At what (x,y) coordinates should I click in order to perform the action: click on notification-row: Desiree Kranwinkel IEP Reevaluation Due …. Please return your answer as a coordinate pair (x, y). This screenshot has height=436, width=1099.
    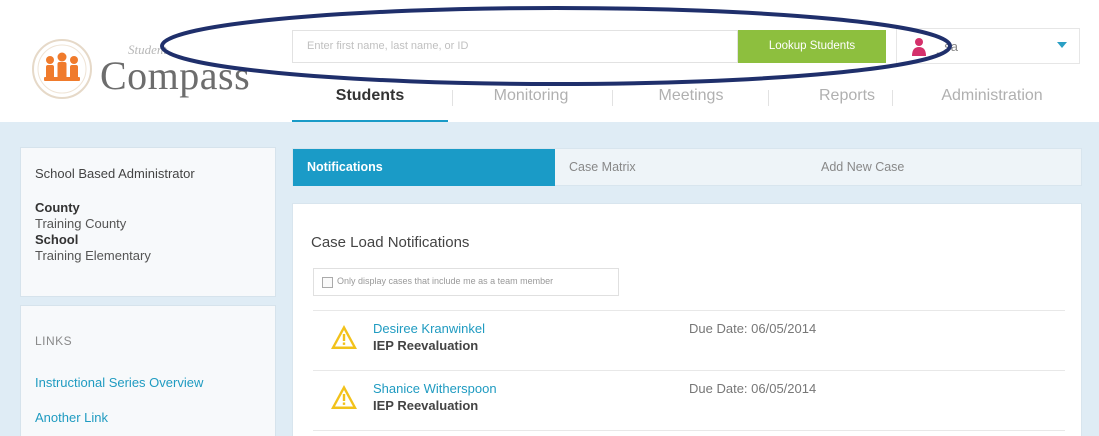
    Looking at the image, I should click on (689, 341).